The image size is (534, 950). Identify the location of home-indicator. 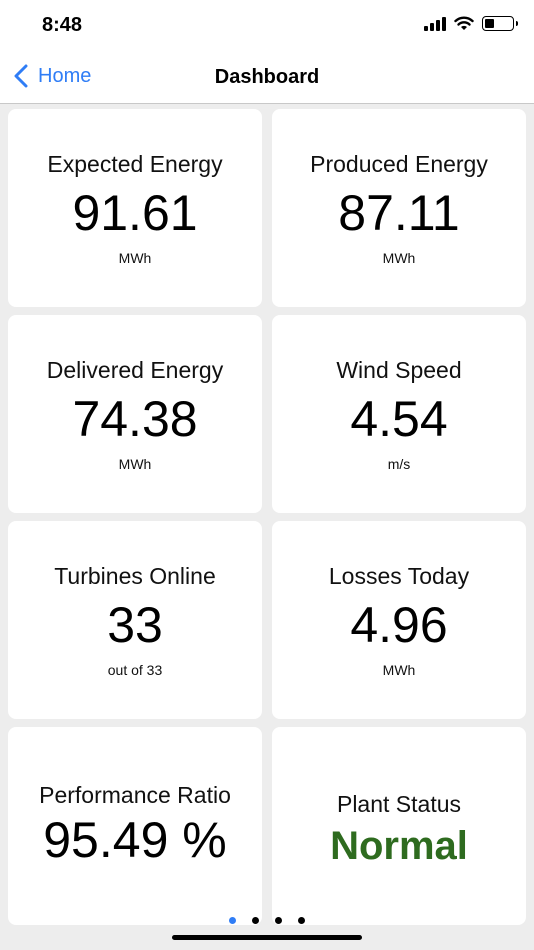
(267, 937).